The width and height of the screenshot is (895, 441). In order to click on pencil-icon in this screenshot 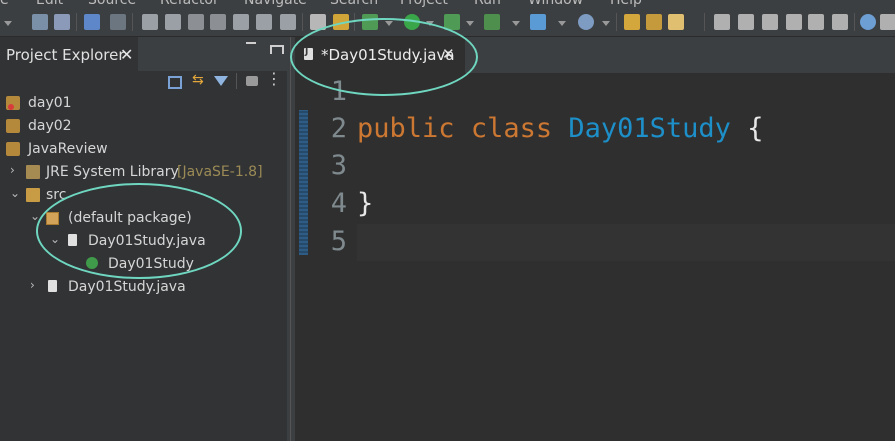, I will do `click(676, 22)`.